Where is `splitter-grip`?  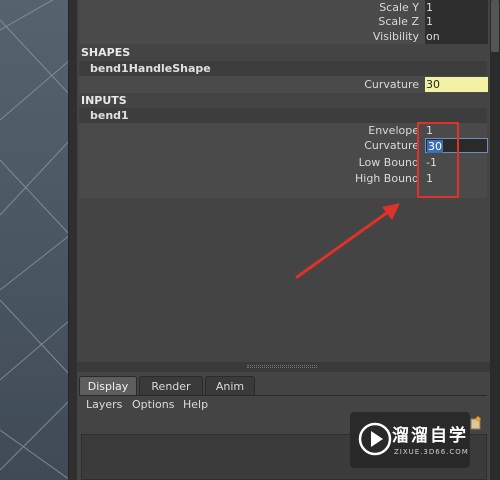
splitter-grip is located at coordinates (282, 366).